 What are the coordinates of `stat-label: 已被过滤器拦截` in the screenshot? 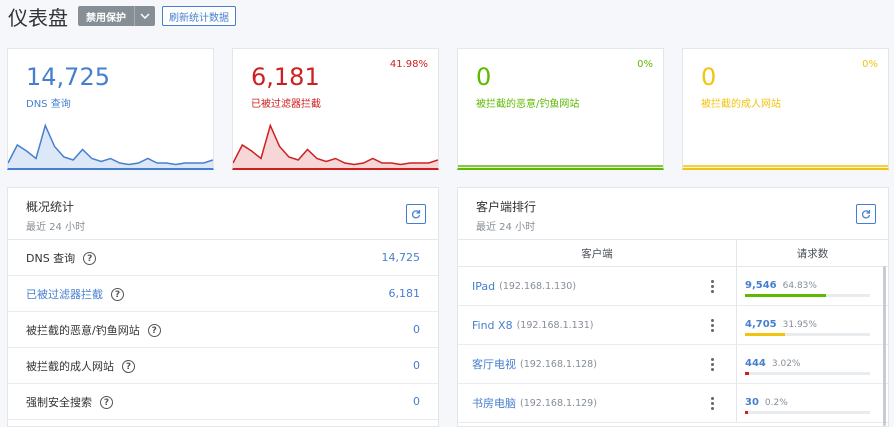 It's located at (286, 104).